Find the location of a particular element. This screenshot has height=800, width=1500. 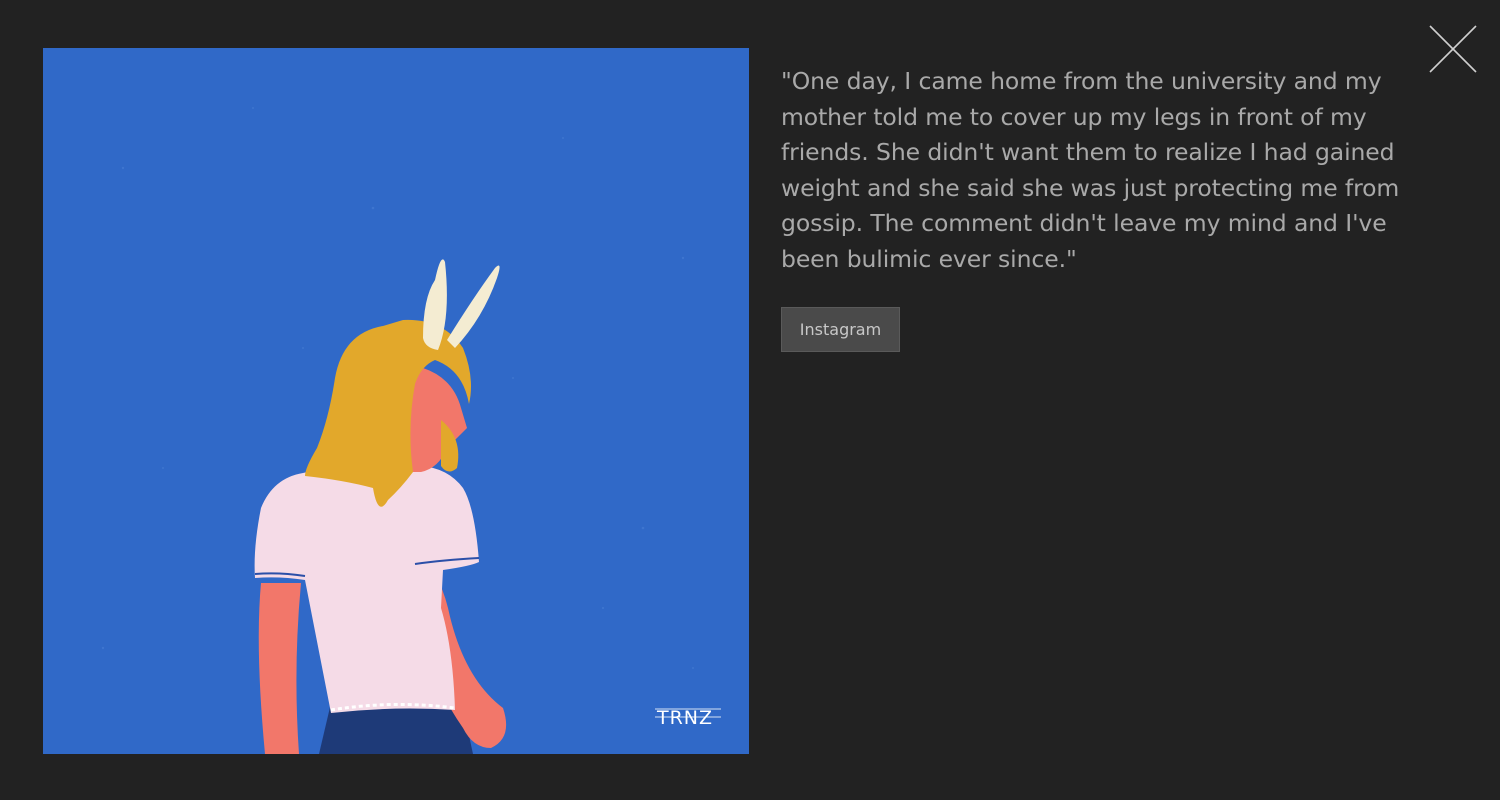

artist-signature: TRNZ is located at coordinates (688, 718).